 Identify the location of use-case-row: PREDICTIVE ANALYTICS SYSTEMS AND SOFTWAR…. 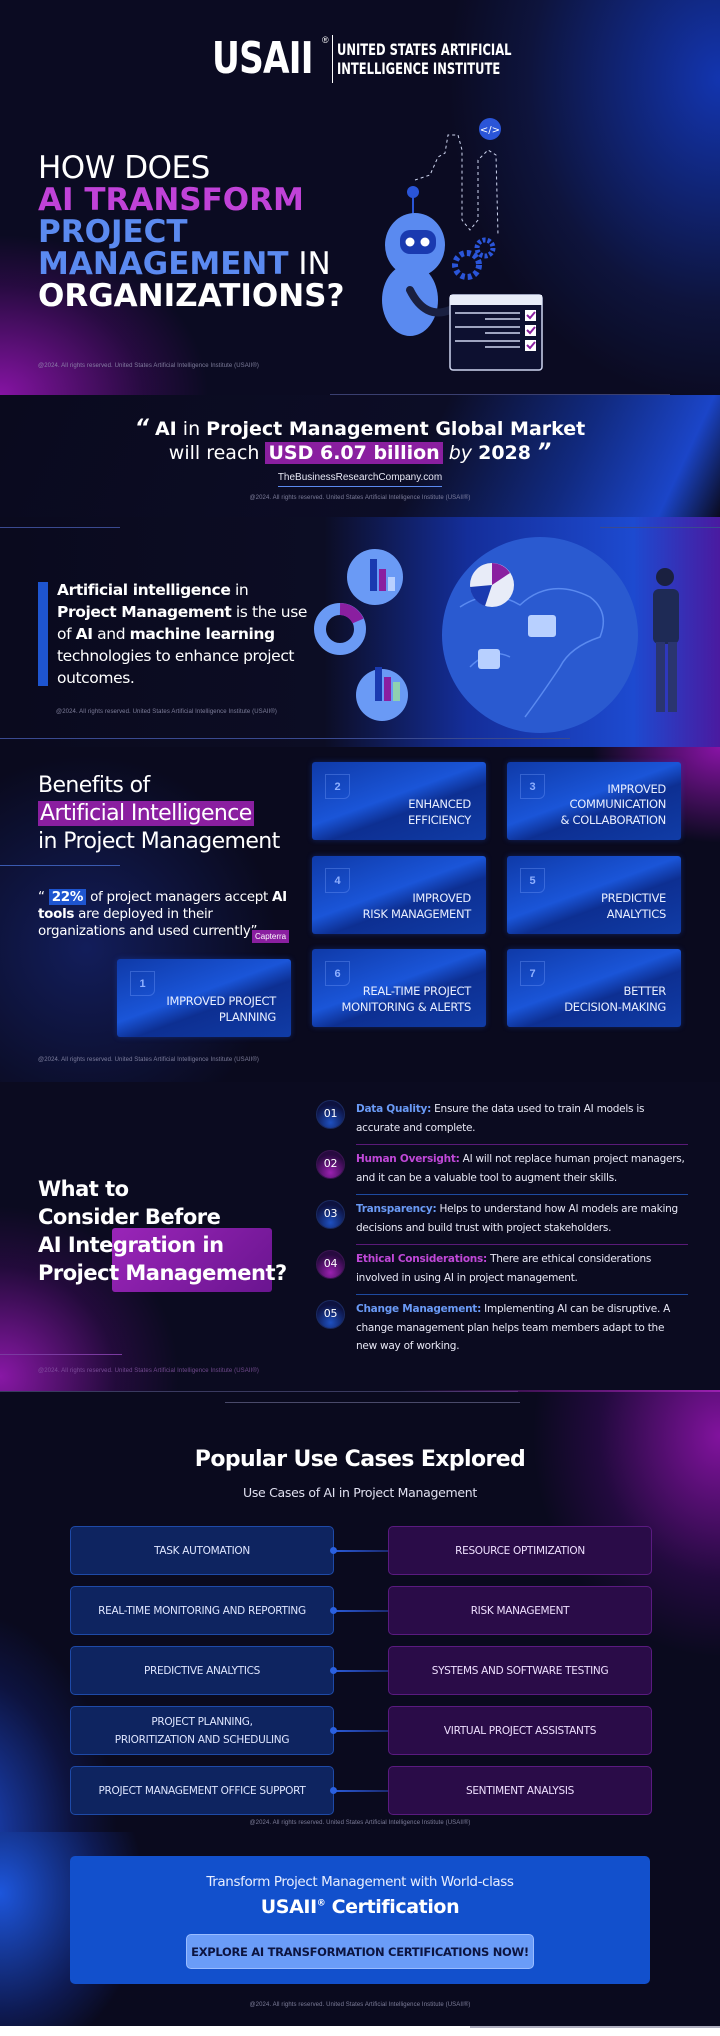
(361, 1670).